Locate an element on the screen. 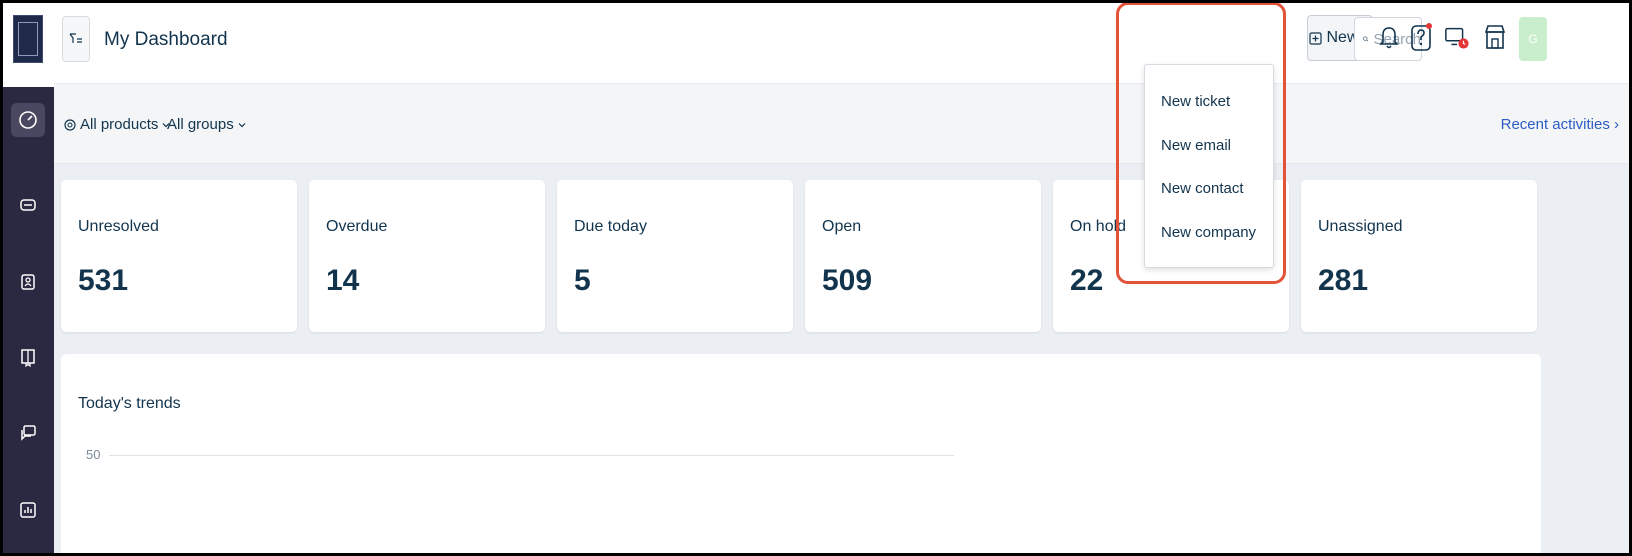 The image size is (1632, 556). company-logo is located at coordinates (28, 39).